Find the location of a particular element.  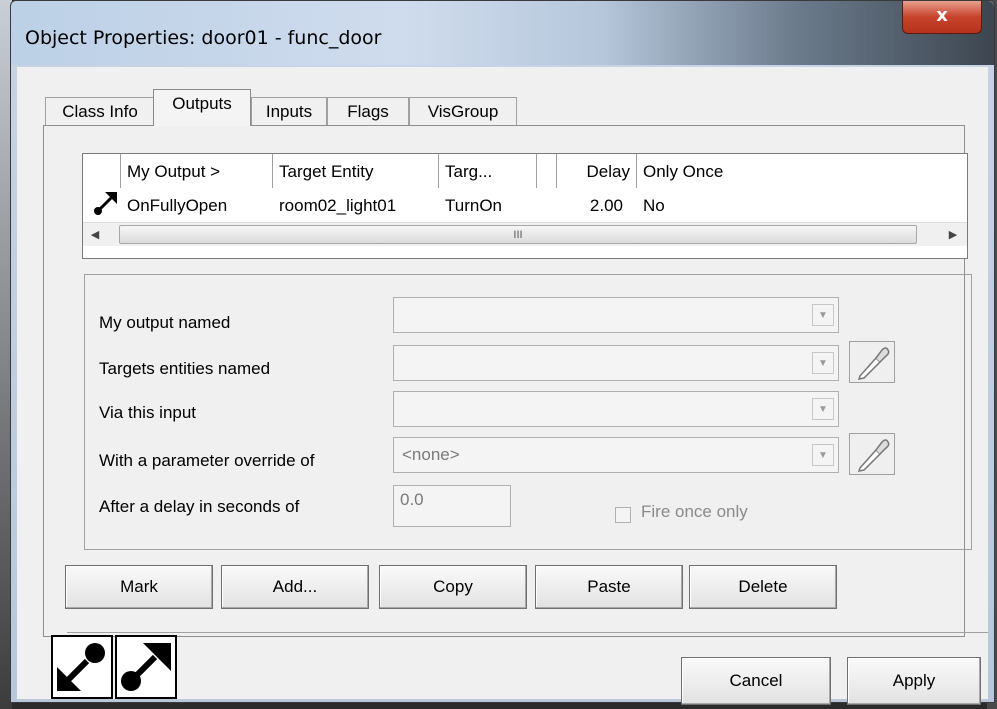

output-label: My output named is located at coordinates (165, 322).